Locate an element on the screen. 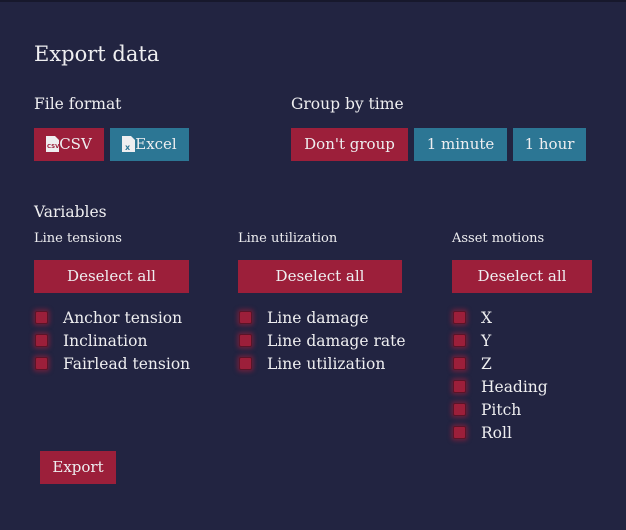  checkbox-row: Fairlead tension is located at coordinates (112, 363).